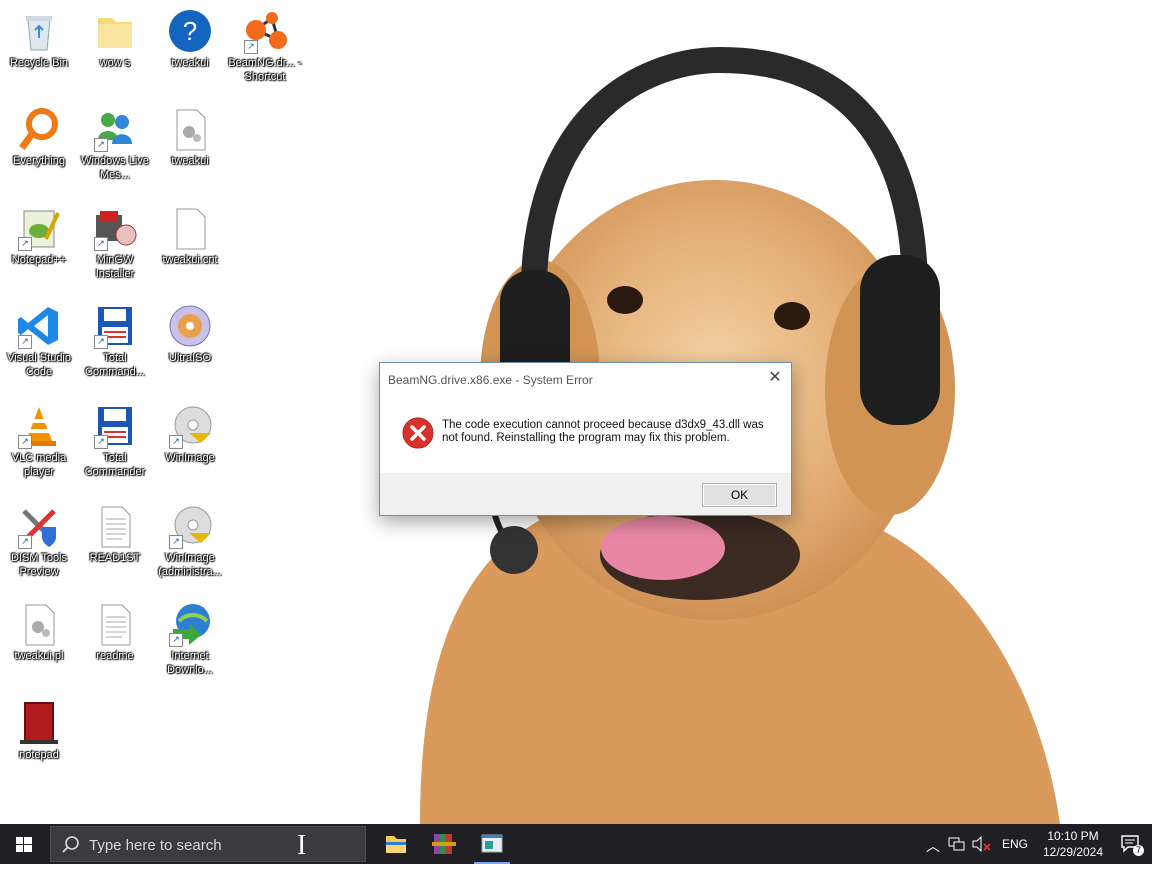  I want to click on desktop-icon-tweakui-settings: tweakui, so click(190, 137).